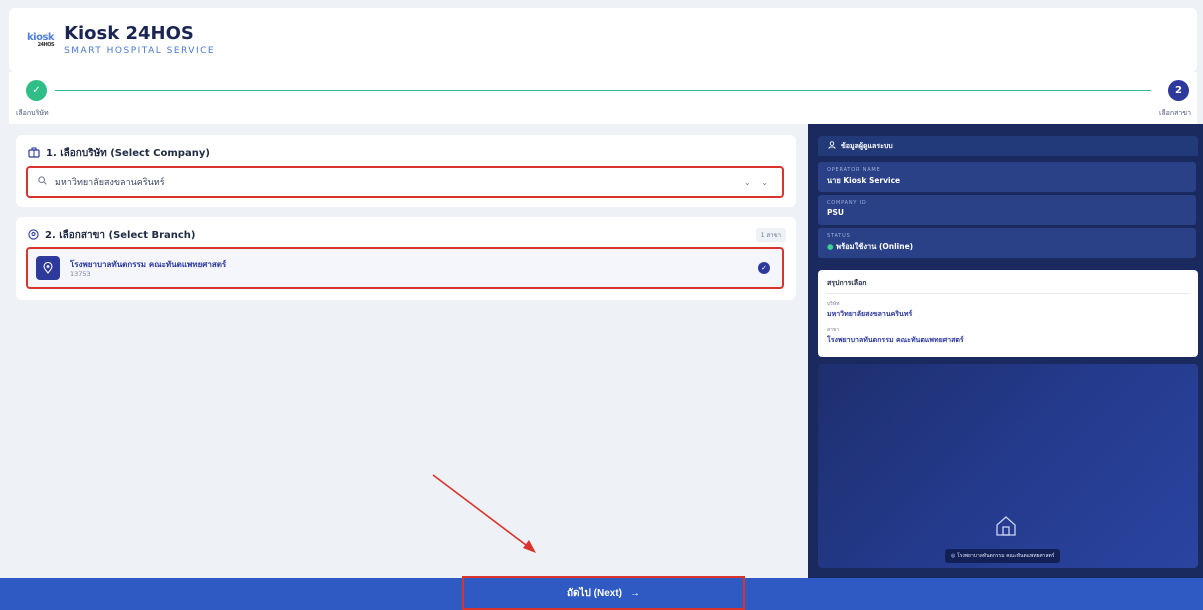  Describe the element at coordinates (764, 268) in the screenshot. I see `check-icon: ✓` at that location.